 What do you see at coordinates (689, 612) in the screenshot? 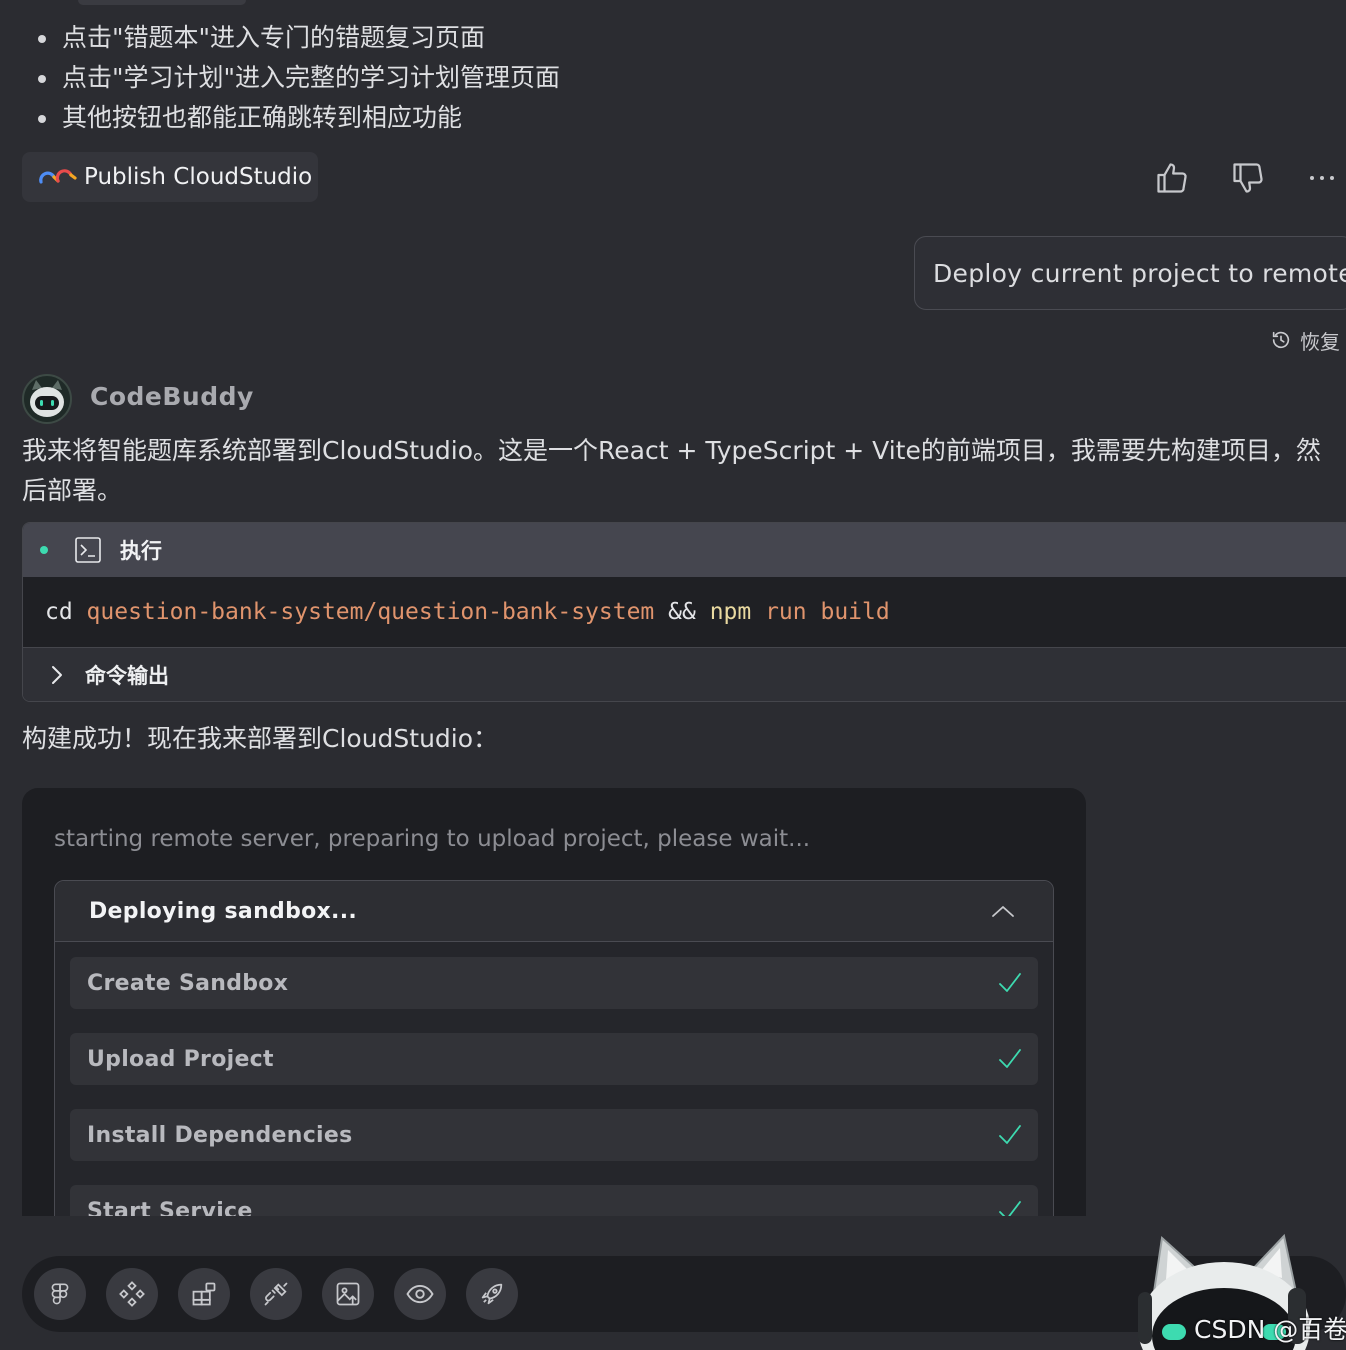
I see `command-token: &&` at bounding box center [689, 612].